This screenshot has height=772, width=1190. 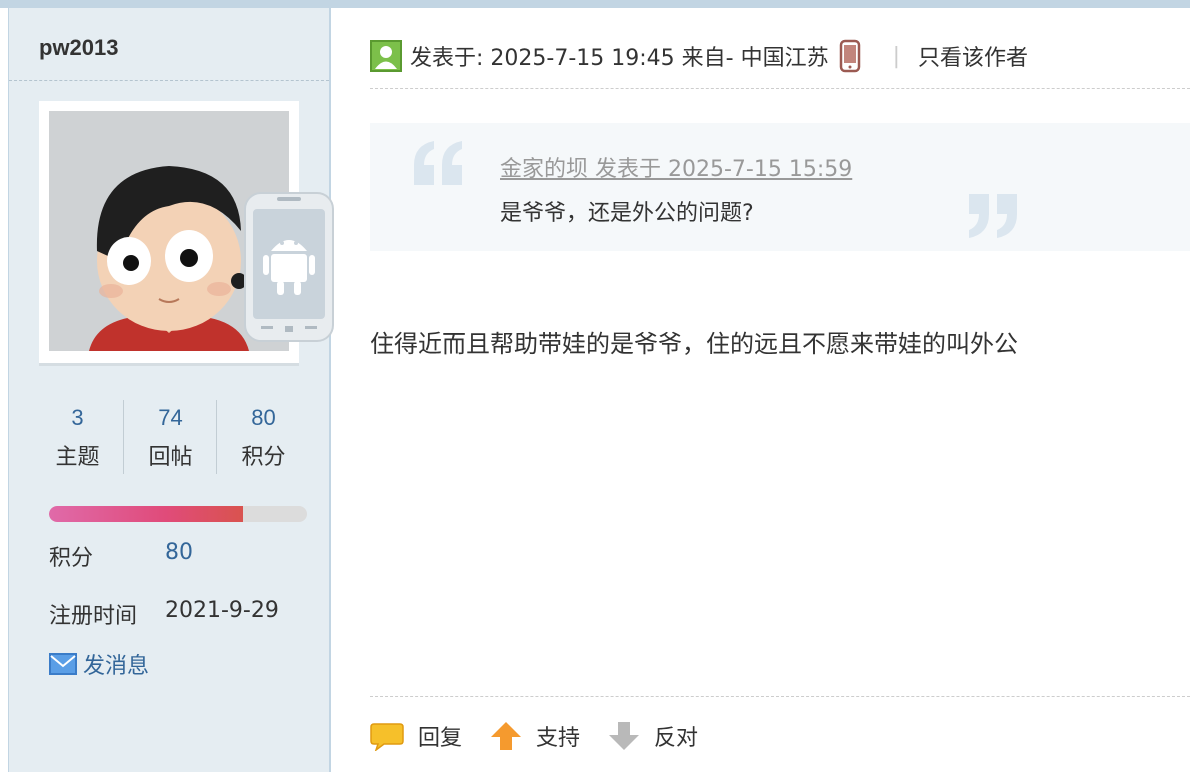 I want to click on author-stats: 3 主题 74 回帖 80 积分, so click(x=171, y=439).